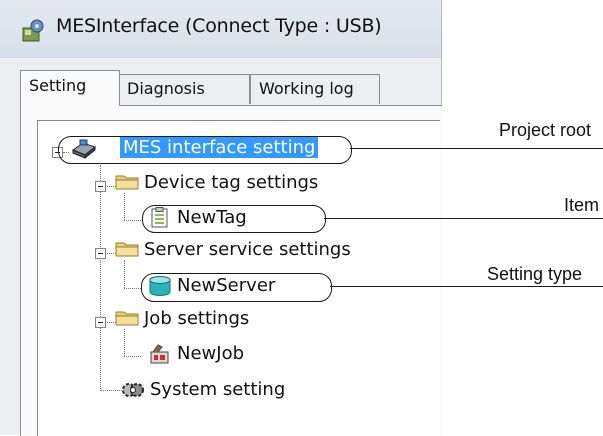  Describe the element at coordinates (124, 342) in the screenshot. I see `tree-line-newjob` at that location.